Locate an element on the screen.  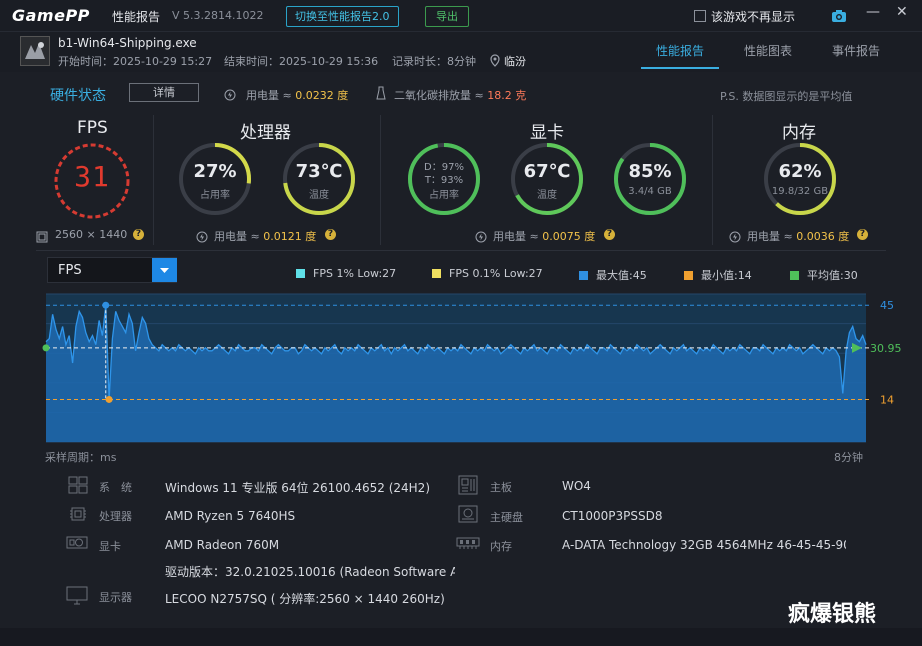
gpu-spec-label: 显卡 is located at coordinates (110, 546).